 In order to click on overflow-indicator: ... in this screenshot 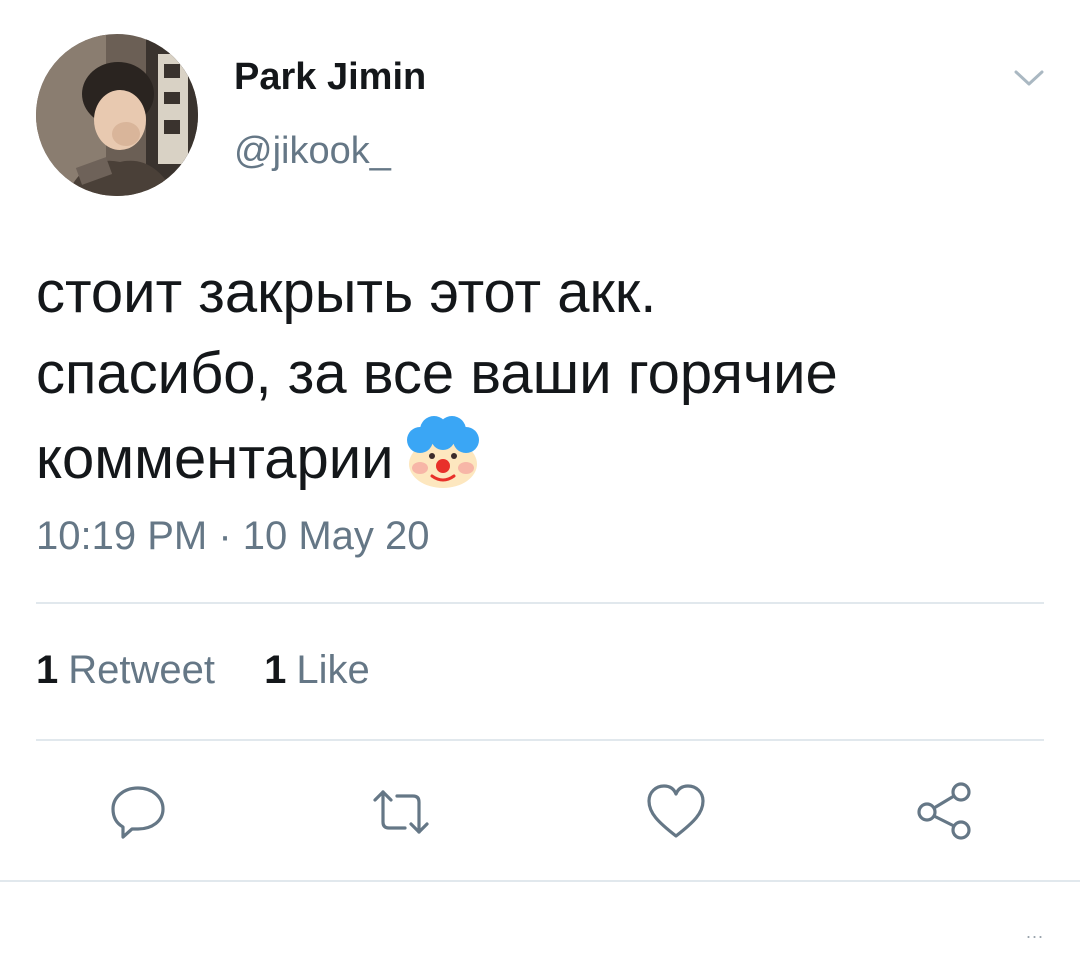, I will do `click(1035, 932)`.